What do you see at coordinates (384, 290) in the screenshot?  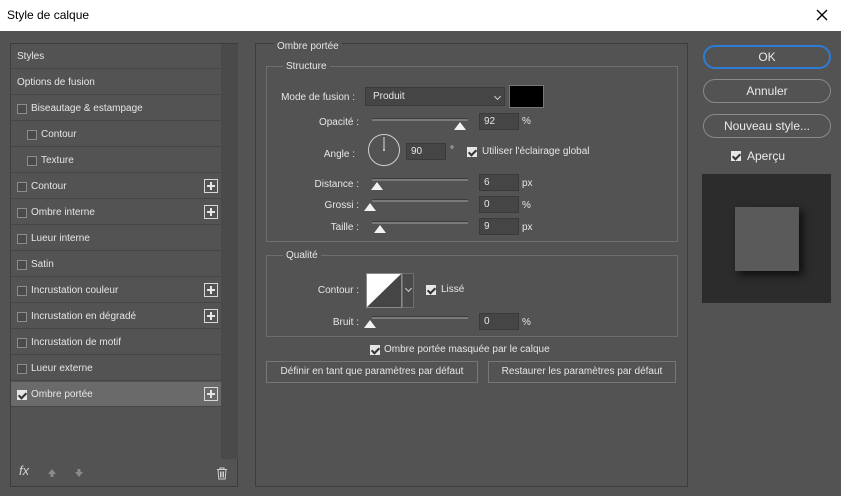 I see `contour-picker` at bounding box center [384, 290].